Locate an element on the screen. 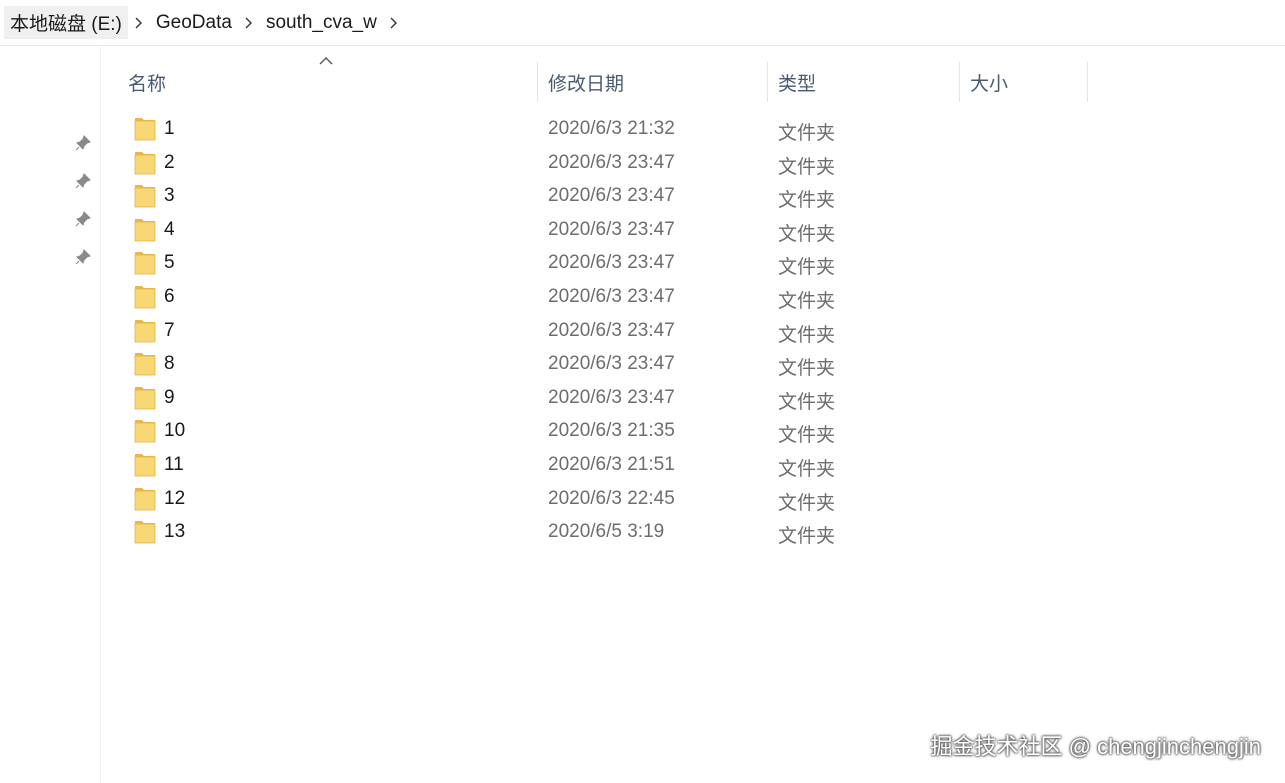  navigation-pane is located at coordinates (50, 415).